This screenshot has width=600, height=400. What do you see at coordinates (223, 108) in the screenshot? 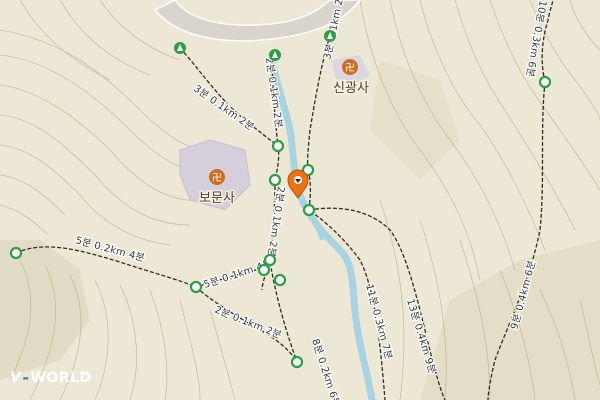
I see `trail-label: 3분 0.1km 2분` at bounding box center [223, 108].